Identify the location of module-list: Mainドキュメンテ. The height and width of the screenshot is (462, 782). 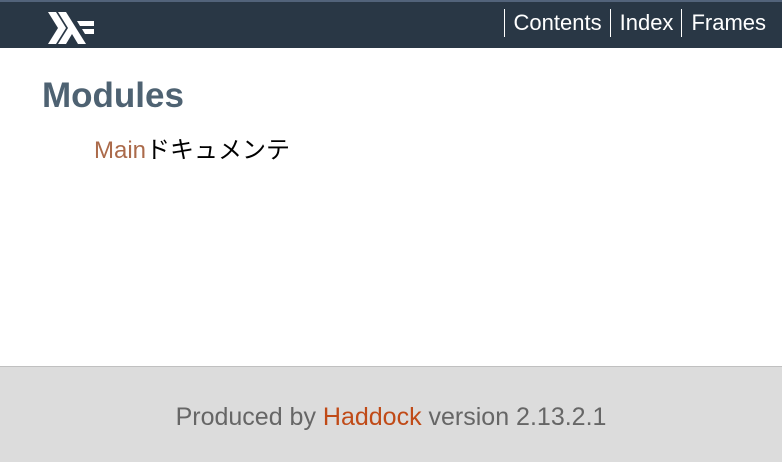
(192, 151).